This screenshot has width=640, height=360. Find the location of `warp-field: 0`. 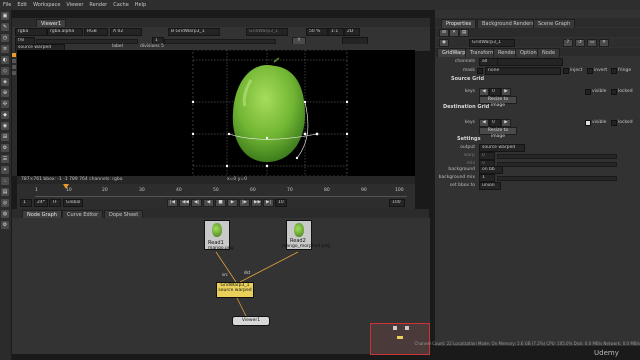

warp-field: 0 is located at coordinates (487, 156).